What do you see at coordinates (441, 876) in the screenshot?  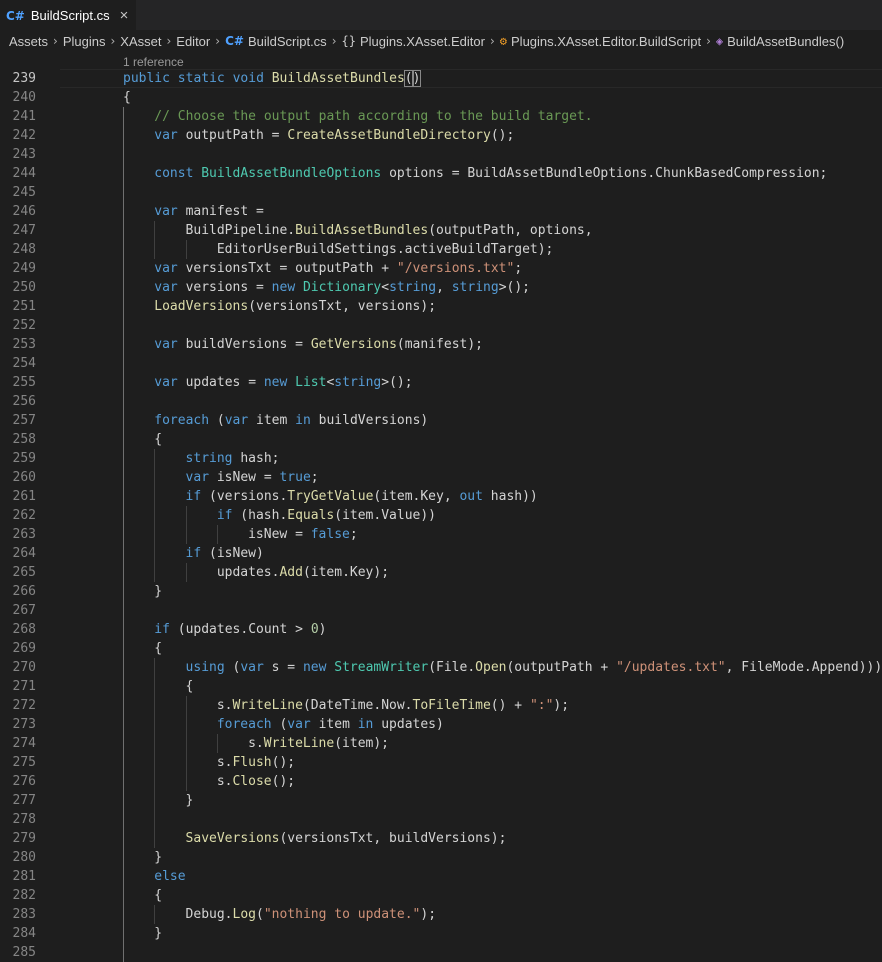 I see `code-line: 281 else` at bounding box center [441, 876].